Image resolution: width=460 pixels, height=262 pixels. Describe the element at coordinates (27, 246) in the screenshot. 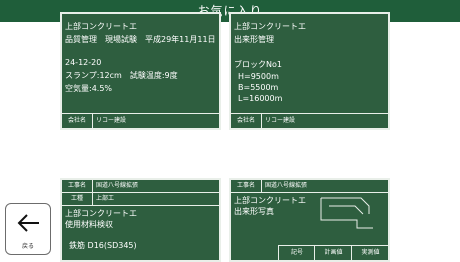

I see `back-button-label: 戻る` at that location.